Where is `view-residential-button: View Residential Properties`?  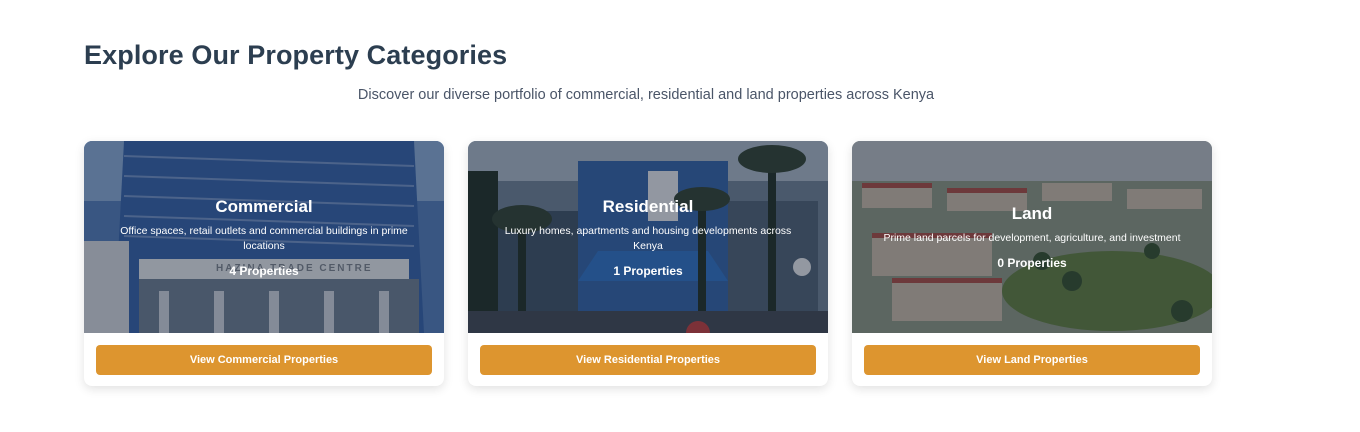 view-residential-button: View Residential Properties is located at coordinates (648, 360).